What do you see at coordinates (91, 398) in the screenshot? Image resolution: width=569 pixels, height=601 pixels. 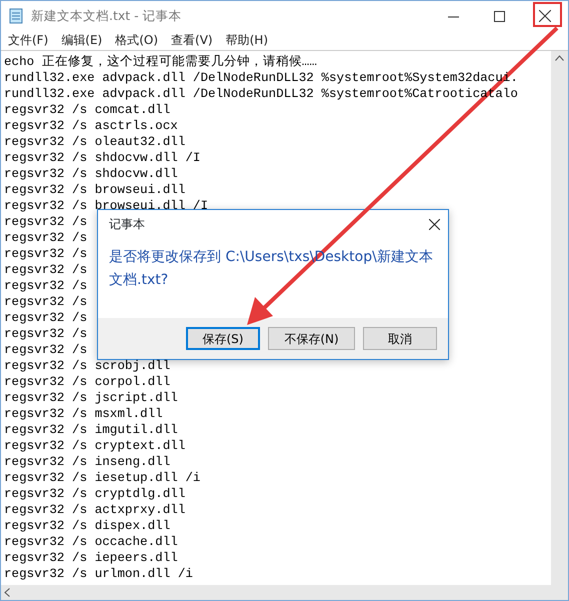 I see `text-line: regsvr32 /s jscript.dll` at bounding box center [91, 398].